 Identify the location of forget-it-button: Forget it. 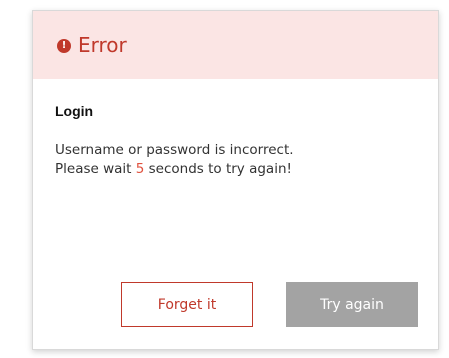
(187, 304).